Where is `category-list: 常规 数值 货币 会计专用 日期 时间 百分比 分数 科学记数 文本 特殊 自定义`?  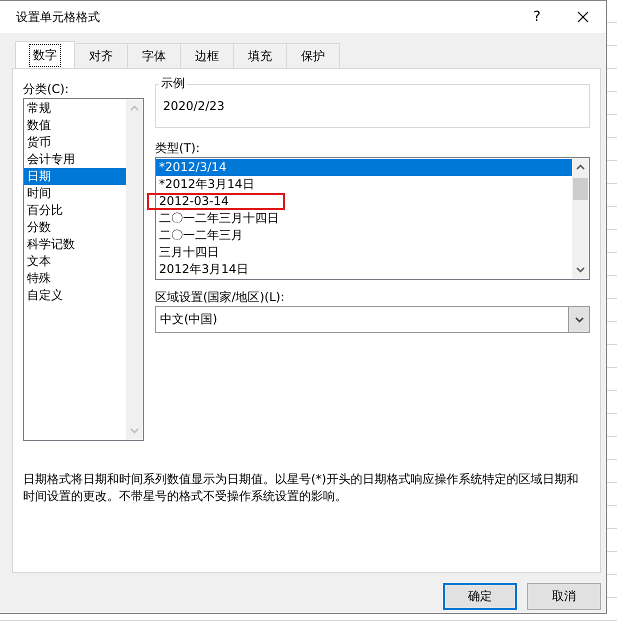
category-list: 常规 数值 货币 会计专用 日期 时间 百分比 分数 科学记数 文本 特殊 自定义 is located at coordinates (83, 269).